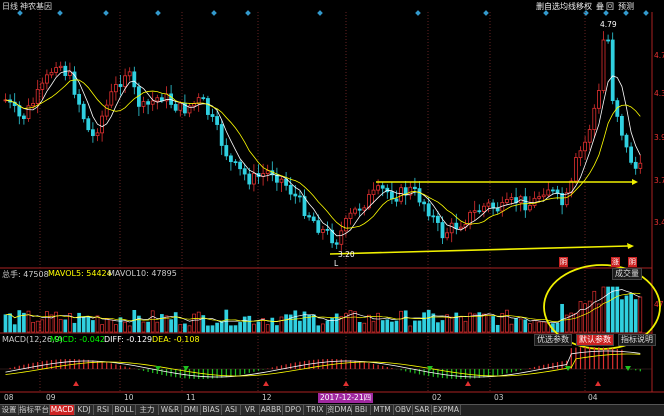  Describe the element at coordinates (361, 410) in the screenshot. I see `tab-bbi: BBI` at that location.